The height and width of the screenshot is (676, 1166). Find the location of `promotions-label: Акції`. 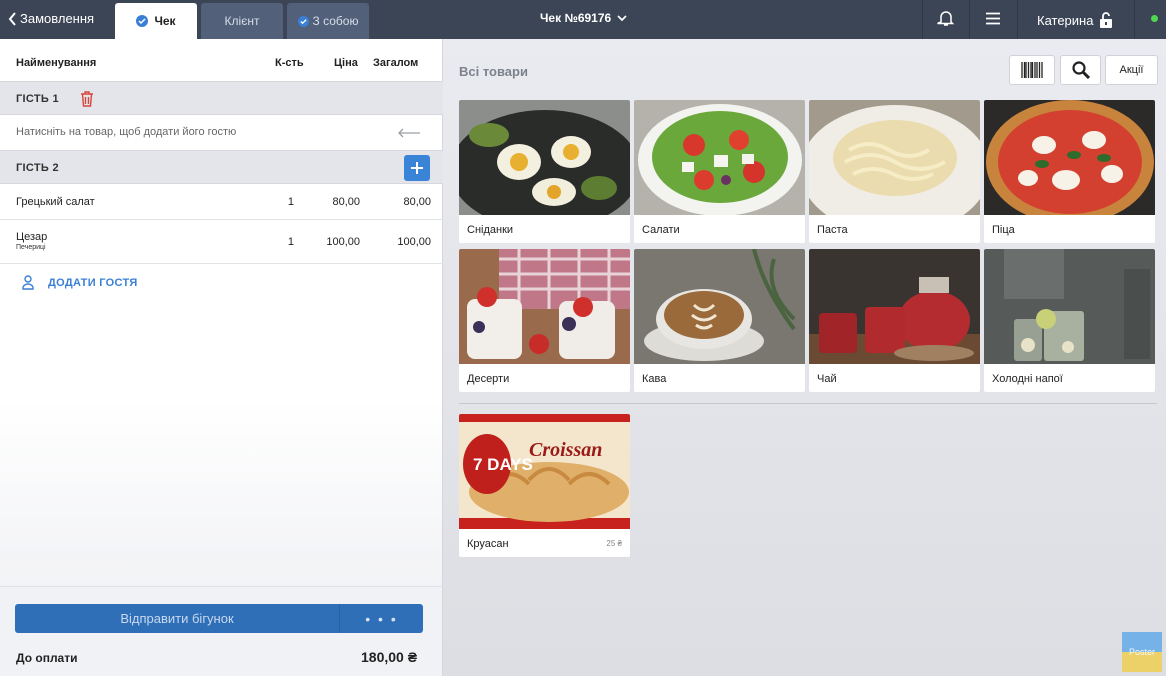

promotions-label: Акції is located at coordinates (1131, 70).